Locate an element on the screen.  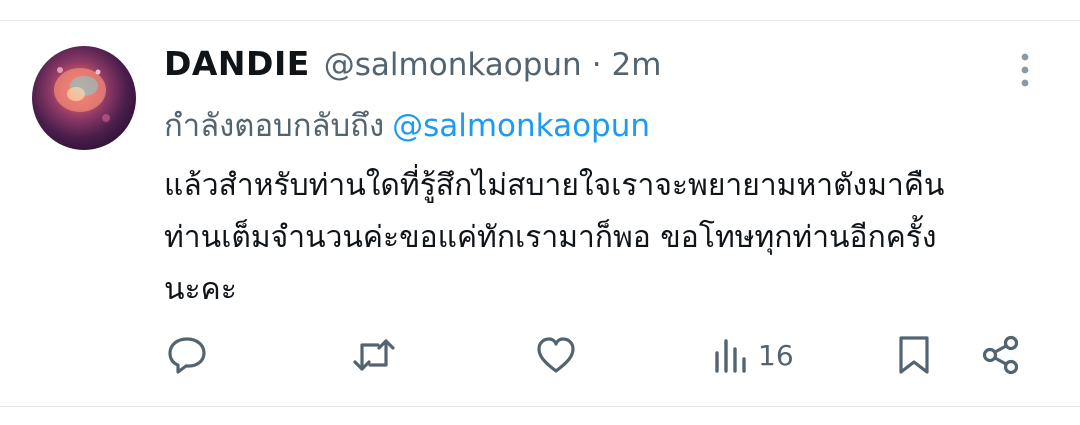
retweet-button is located at coordinates (374, 355).